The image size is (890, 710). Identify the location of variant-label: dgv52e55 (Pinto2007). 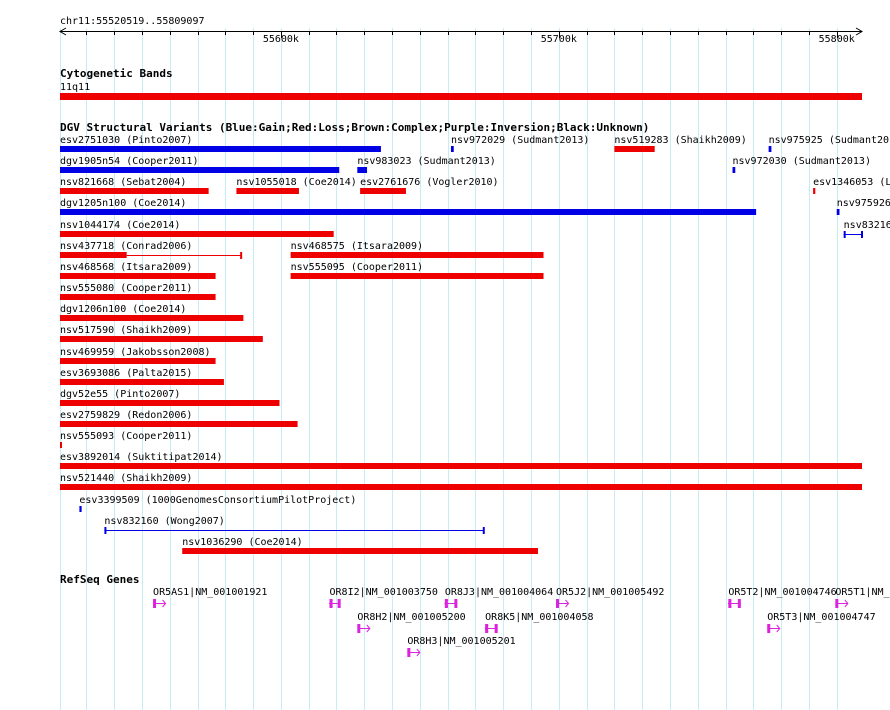
(120, 394).